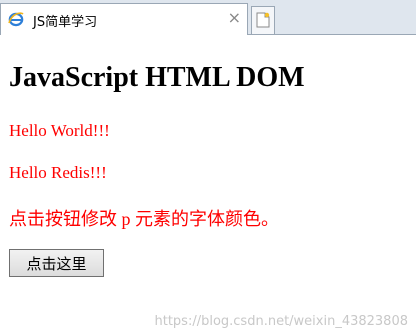  What do you see at coordinates (16, 19) in the screenshot?
I see `ie-logo-icon` at bounding box center [16, 19].